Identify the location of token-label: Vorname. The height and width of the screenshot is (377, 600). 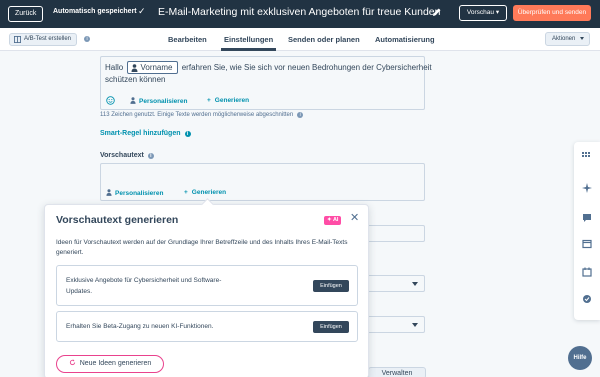
(156, 67).